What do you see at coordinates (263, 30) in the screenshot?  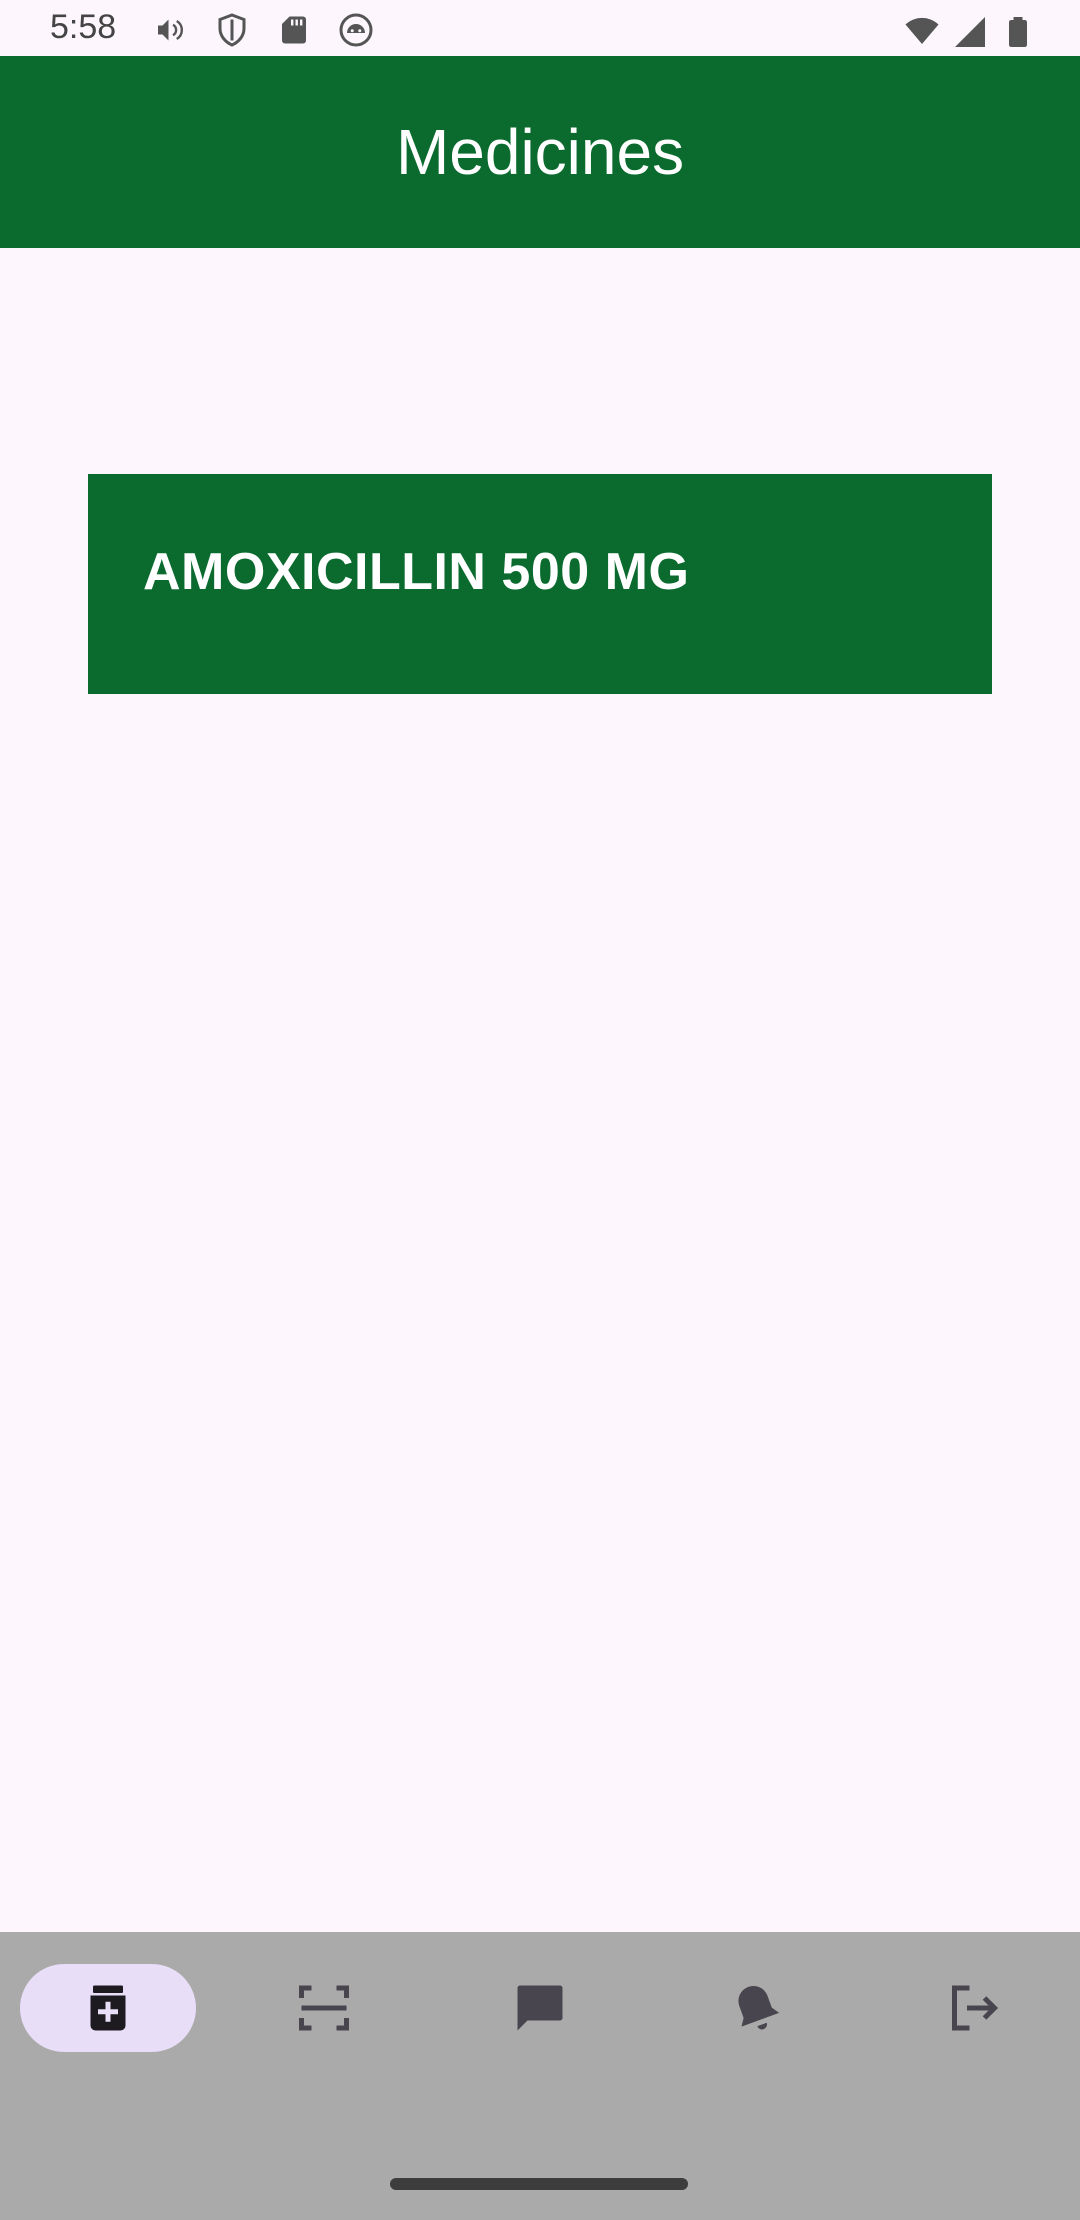 I see `status-left-icons` at bounding box center [263, 30].